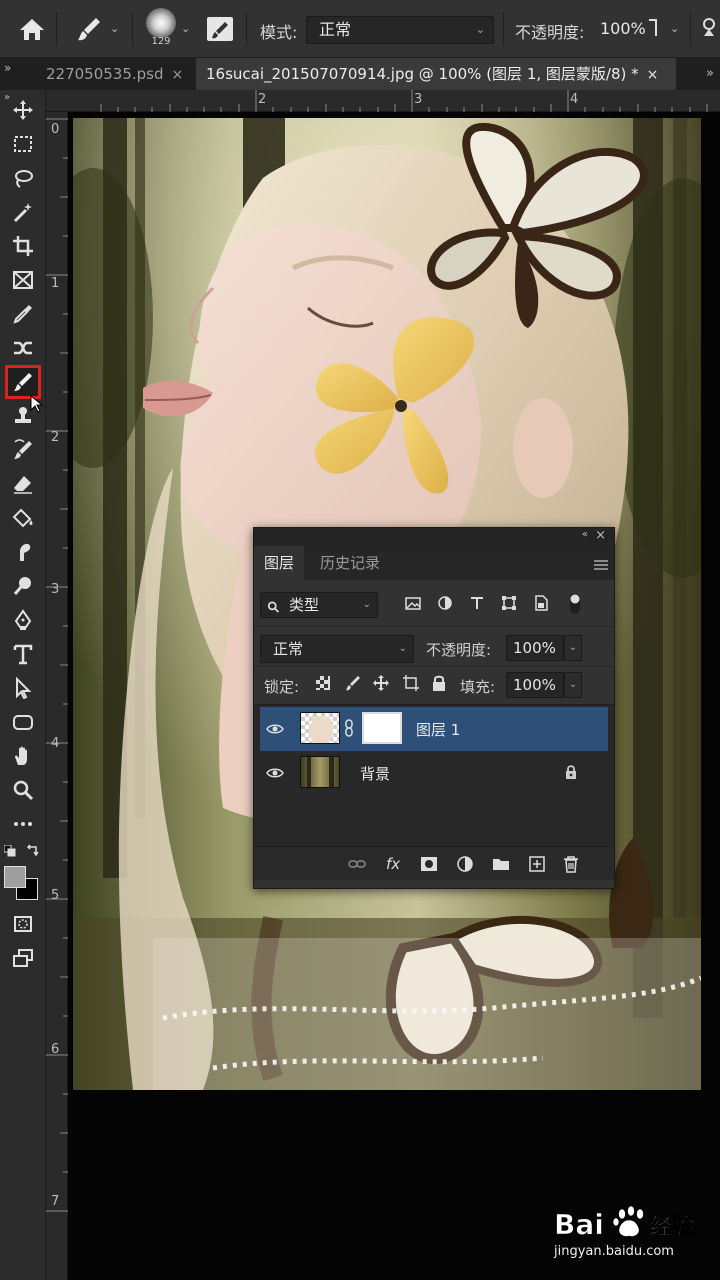 The image size is (720, 1280). Describe the element at coordinates (23, 280) in the screenshot. I see `frame-tool-icon` at that location.